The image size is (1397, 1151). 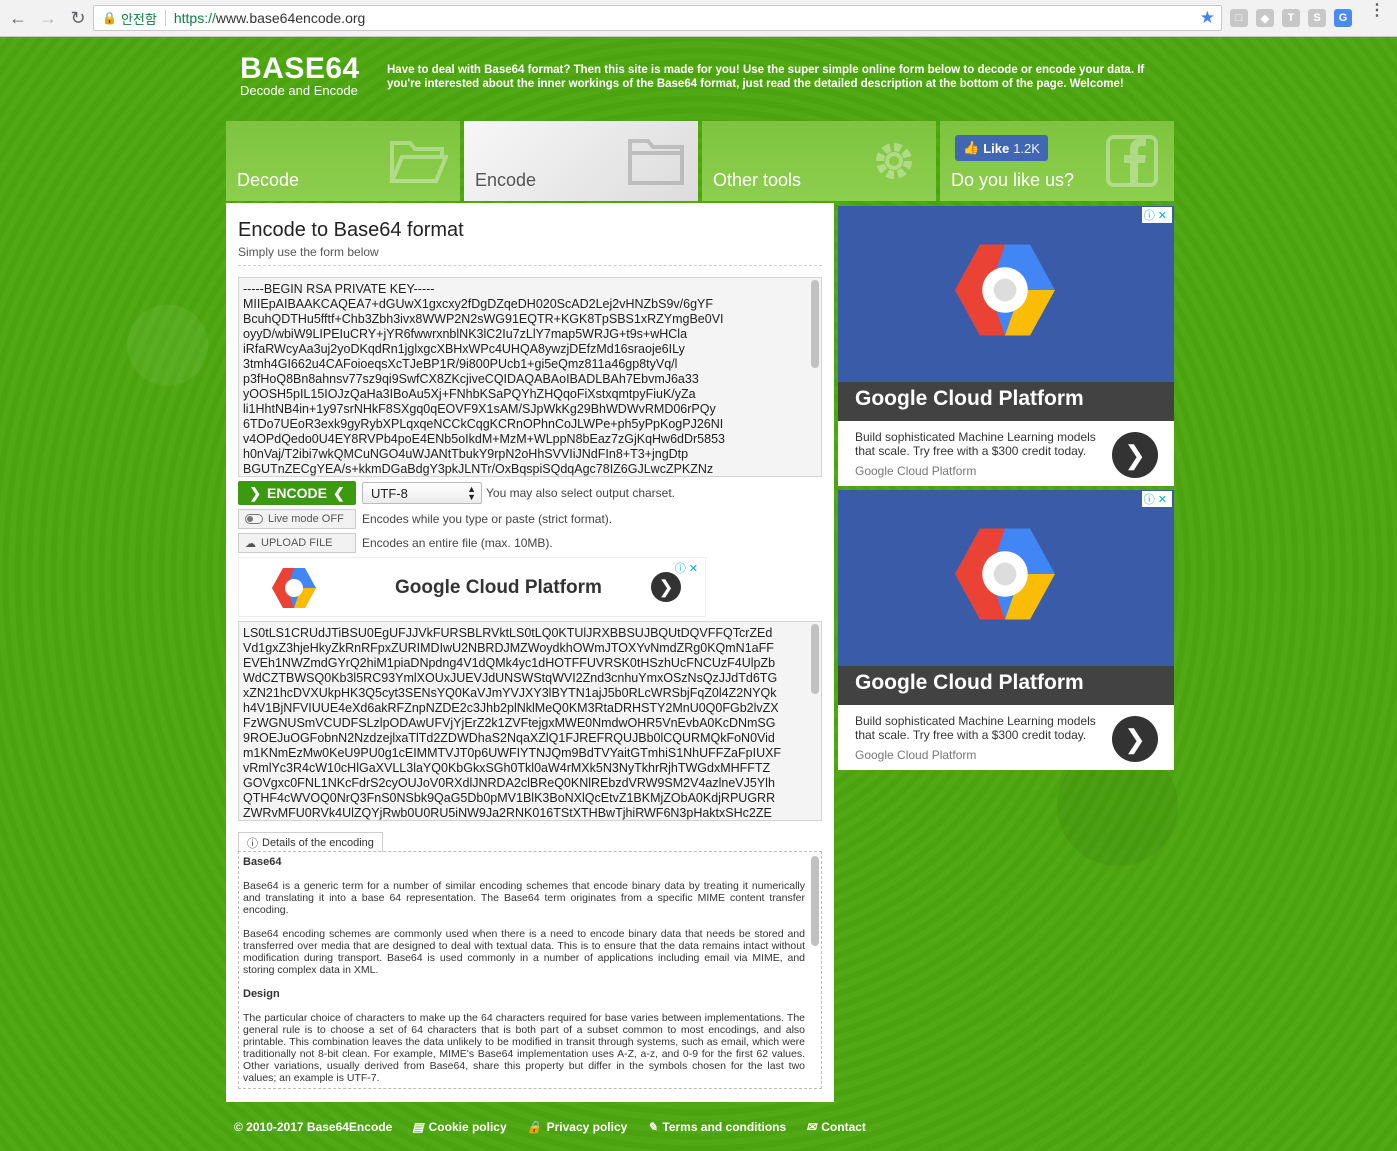 What do you see at coordinates (1265, 18) in the screenshot?
I see `dropbox-icon: ◆` at bounding box center [1265, 18].